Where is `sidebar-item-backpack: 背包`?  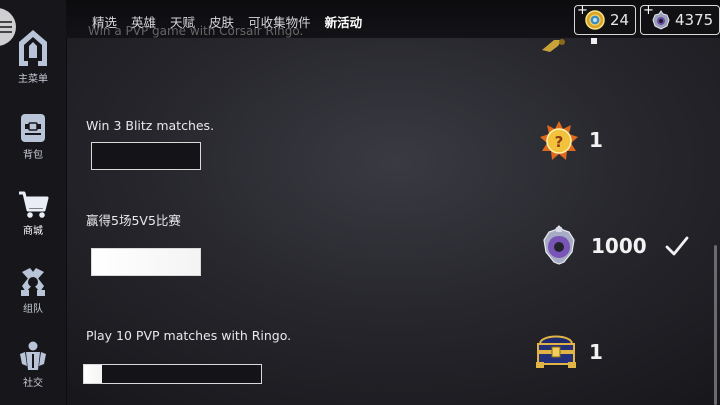 sidebar-item-backpack: 背包 is located at coordinates (33, 136).